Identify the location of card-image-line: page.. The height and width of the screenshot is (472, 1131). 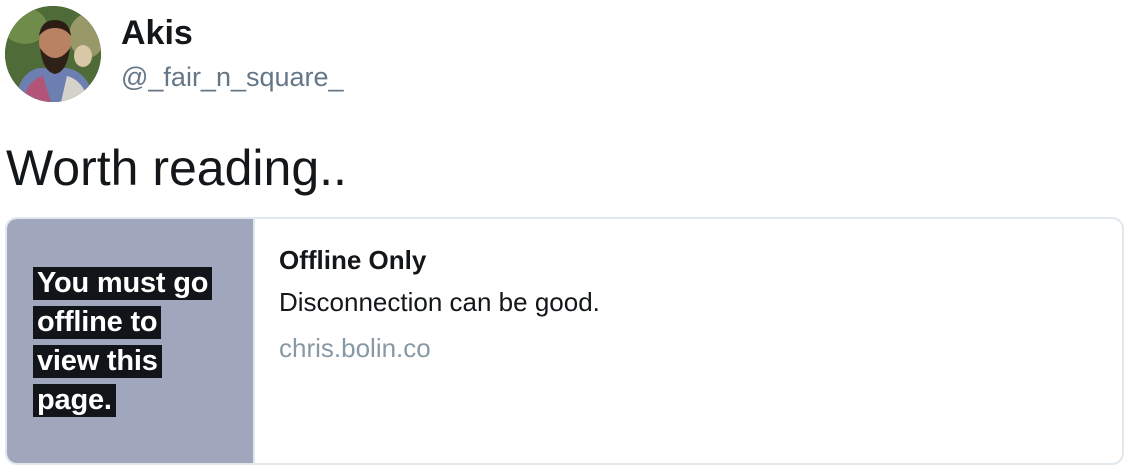
(74, 400).